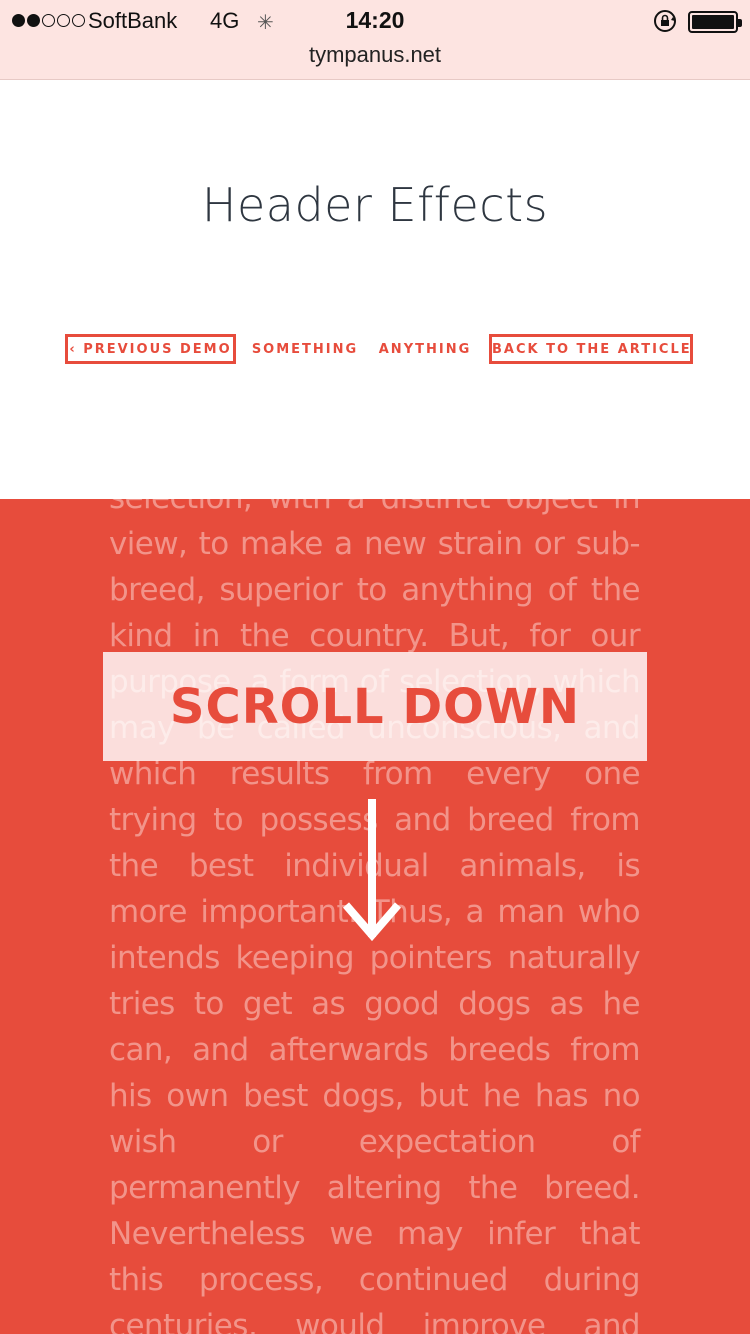 The image size is (750, 1334). I want to click on scroll-down-label: SCROLL DOWN, so click(375, 706).